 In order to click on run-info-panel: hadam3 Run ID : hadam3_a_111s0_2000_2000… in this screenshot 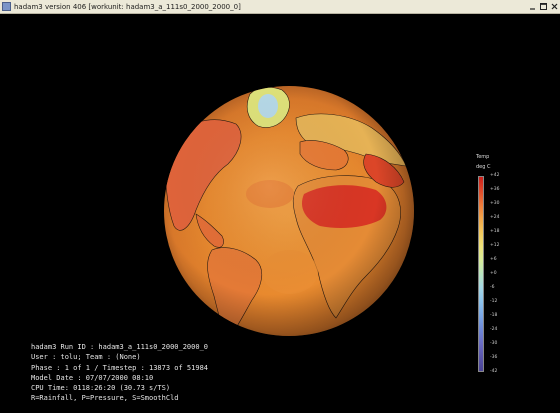, I will do `click(181, 373)`.